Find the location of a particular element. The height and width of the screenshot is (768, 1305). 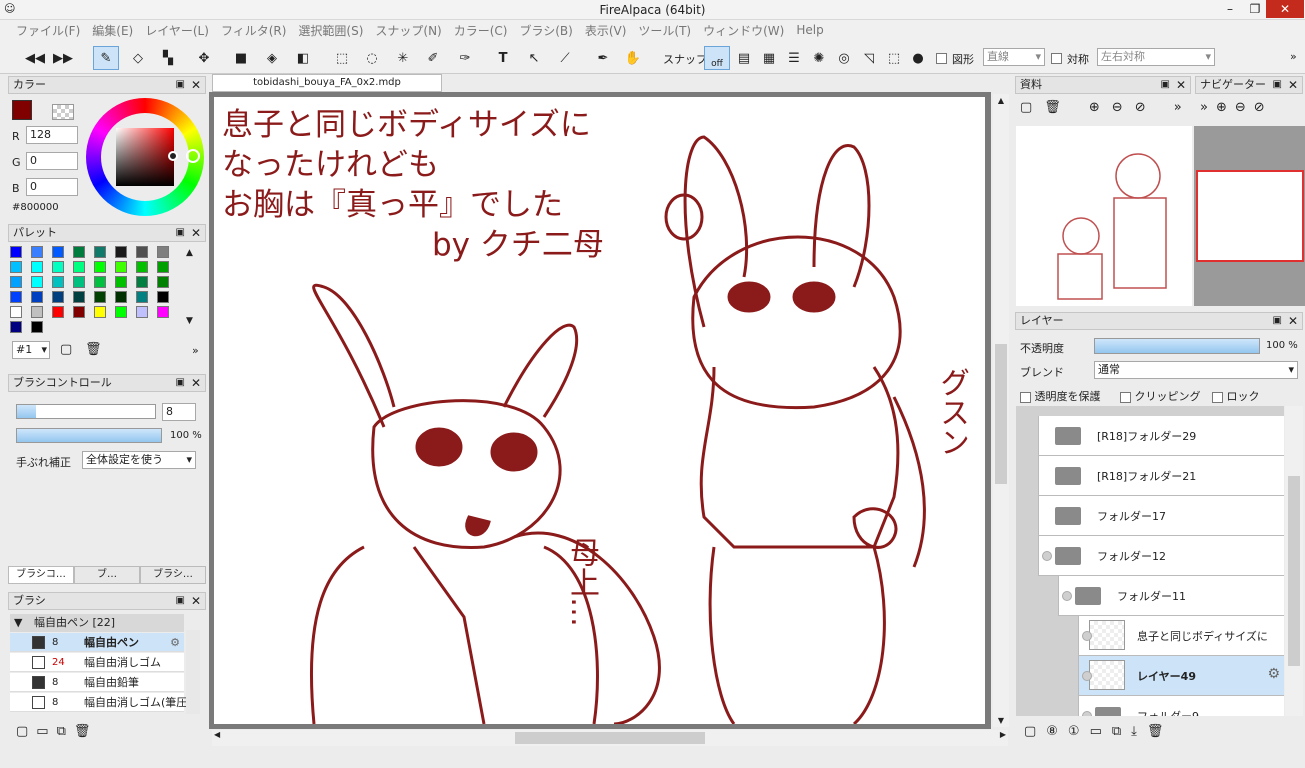

document-tab: tobidashi_bouya_FA_0x2.mdp is located at coordinates (327, 83).